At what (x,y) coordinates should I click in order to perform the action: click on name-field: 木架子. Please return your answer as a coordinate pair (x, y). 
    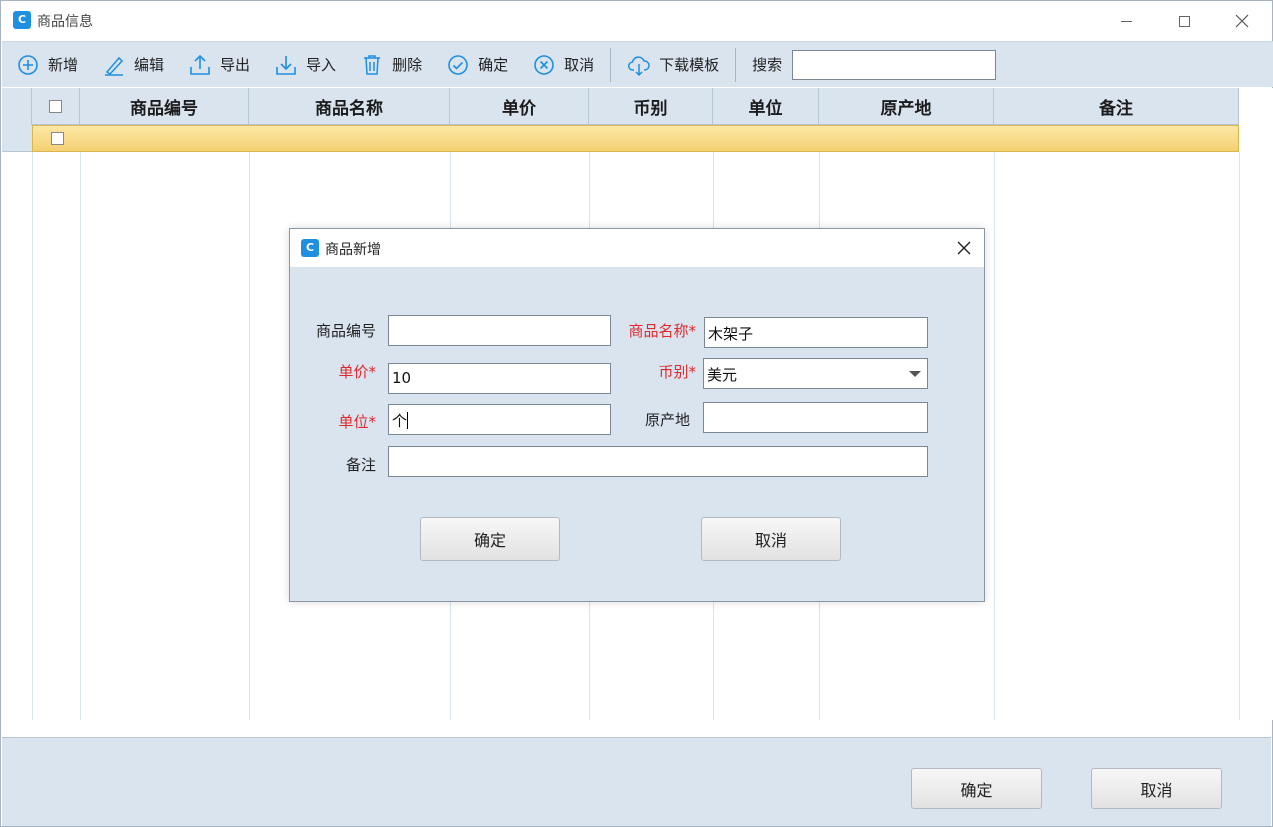
    Looking at the image, I should click on (816, 332).